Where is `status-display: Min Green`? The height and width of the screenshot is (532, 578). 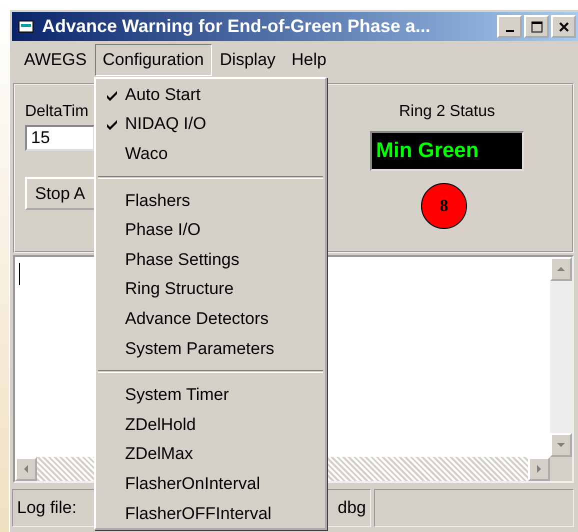 status-display: Min Green is located at coordinates (447, 151).